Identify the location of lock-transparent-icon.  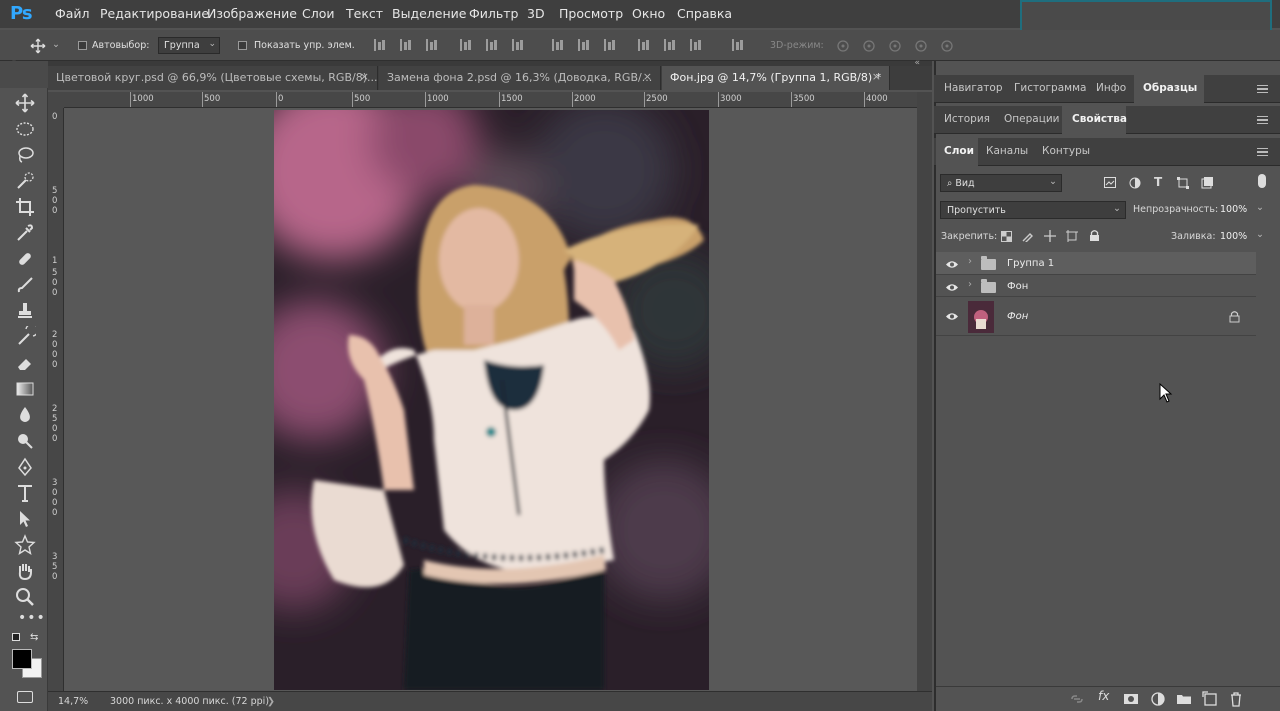
(1006, 236).